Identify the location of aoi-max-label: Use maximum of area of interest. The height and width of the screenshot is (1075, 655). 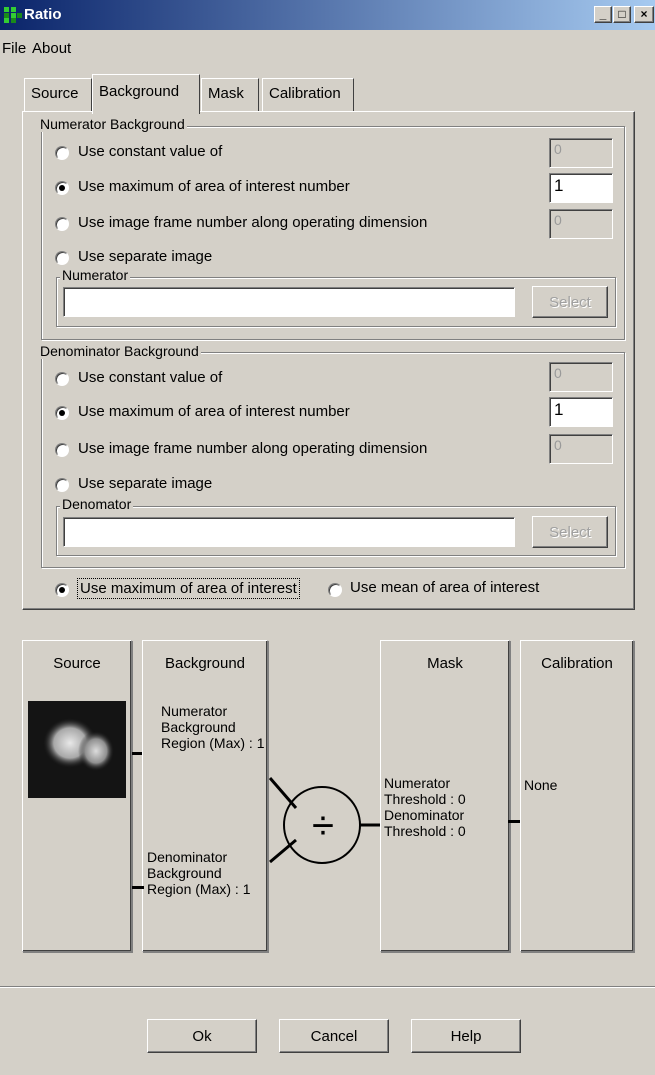
(188, 588).